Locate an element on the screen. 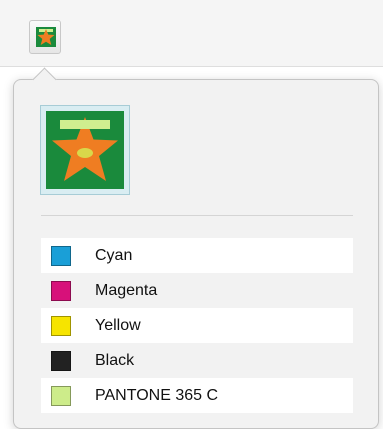 This screenshot has height=429, width=383. pantone-swatch-chip is located at coordinates (61, 395).